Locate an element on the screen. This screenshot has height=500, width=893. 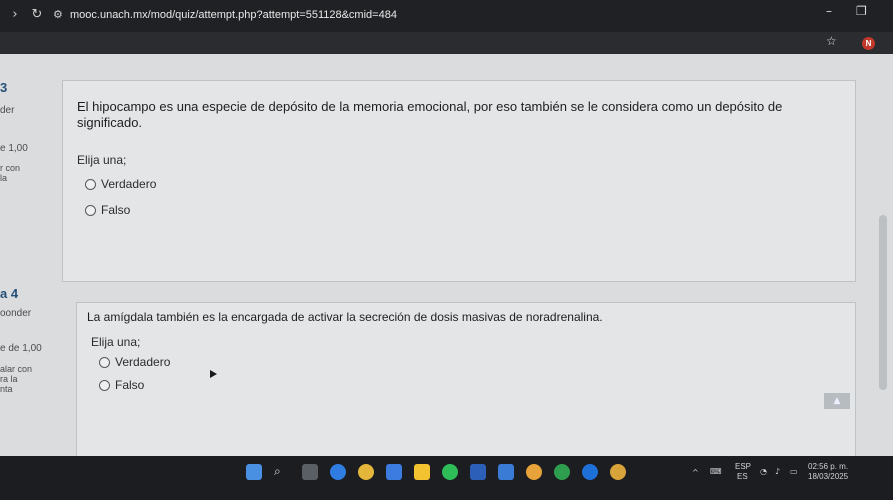
forward-icon: › is located at coordinates (15, 15).